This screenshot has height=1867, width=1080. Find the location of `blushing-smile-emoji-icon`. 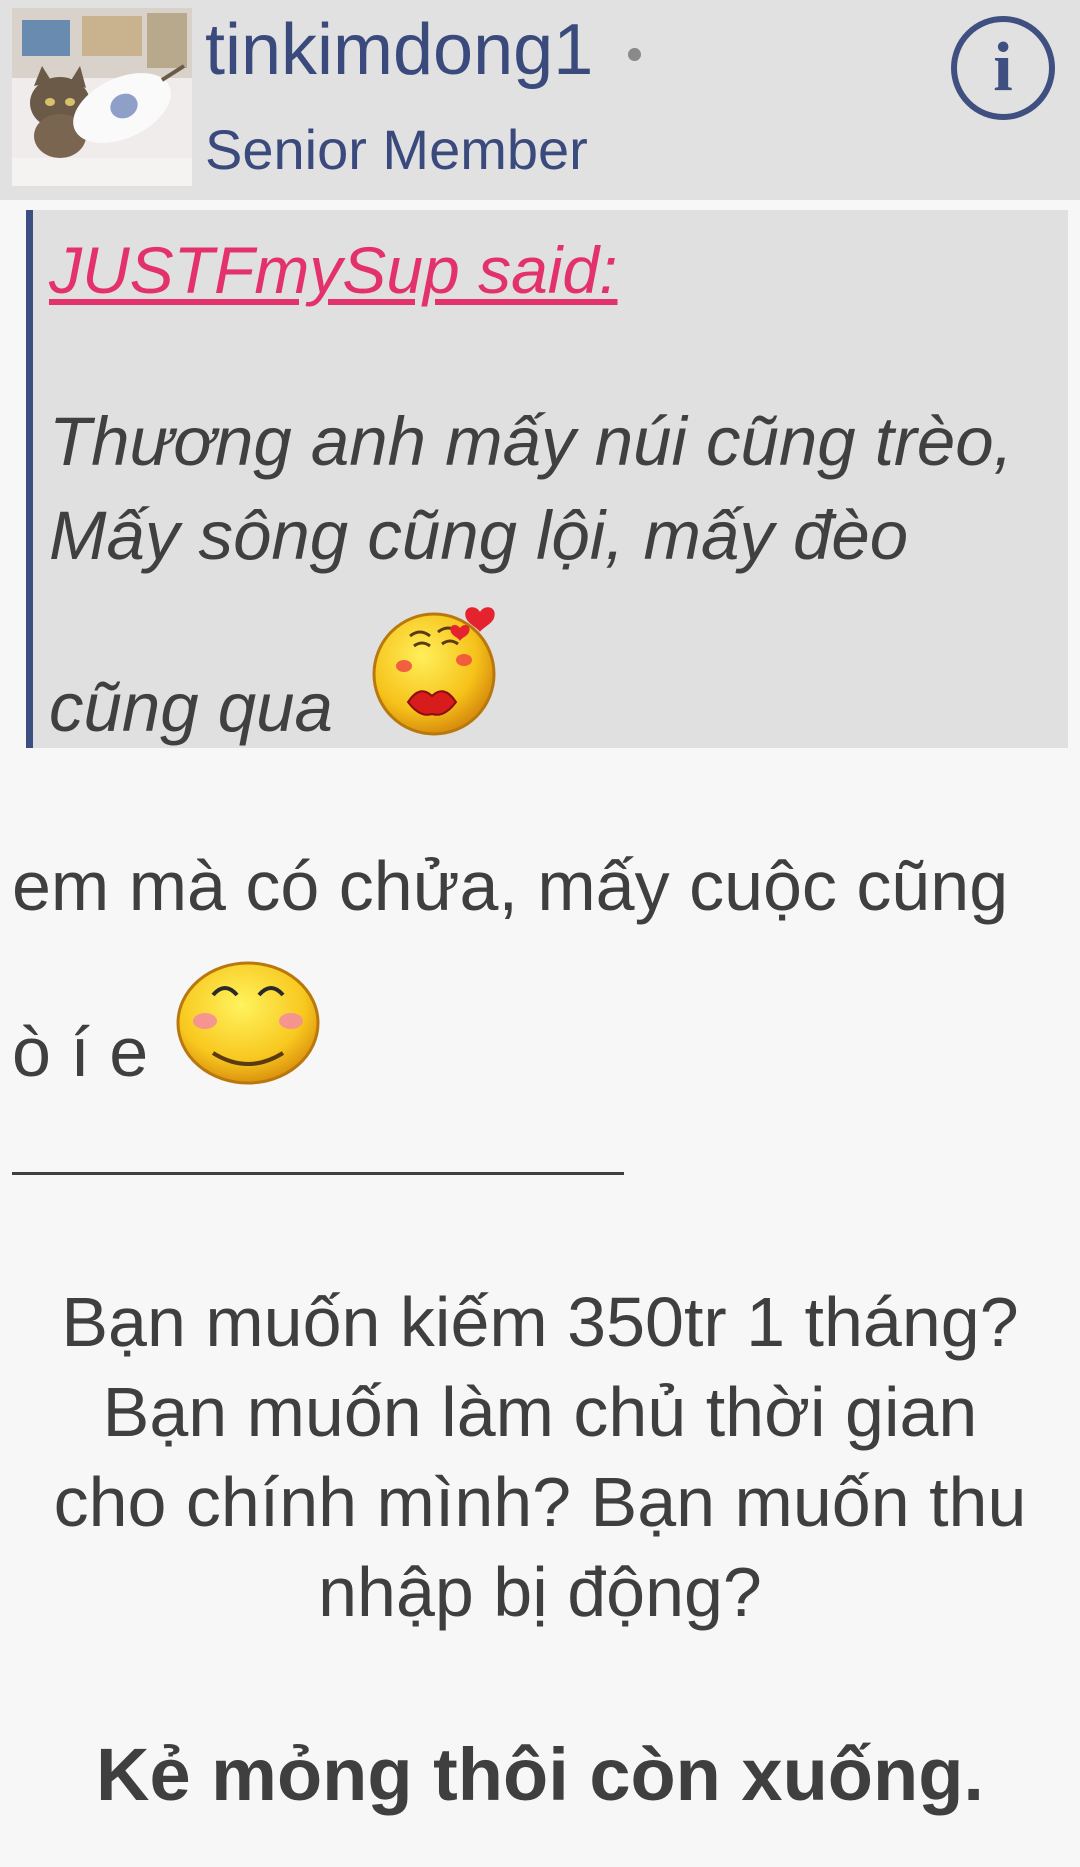

blushing-smile-emoji-icon is located at coordinates (248, 1023).